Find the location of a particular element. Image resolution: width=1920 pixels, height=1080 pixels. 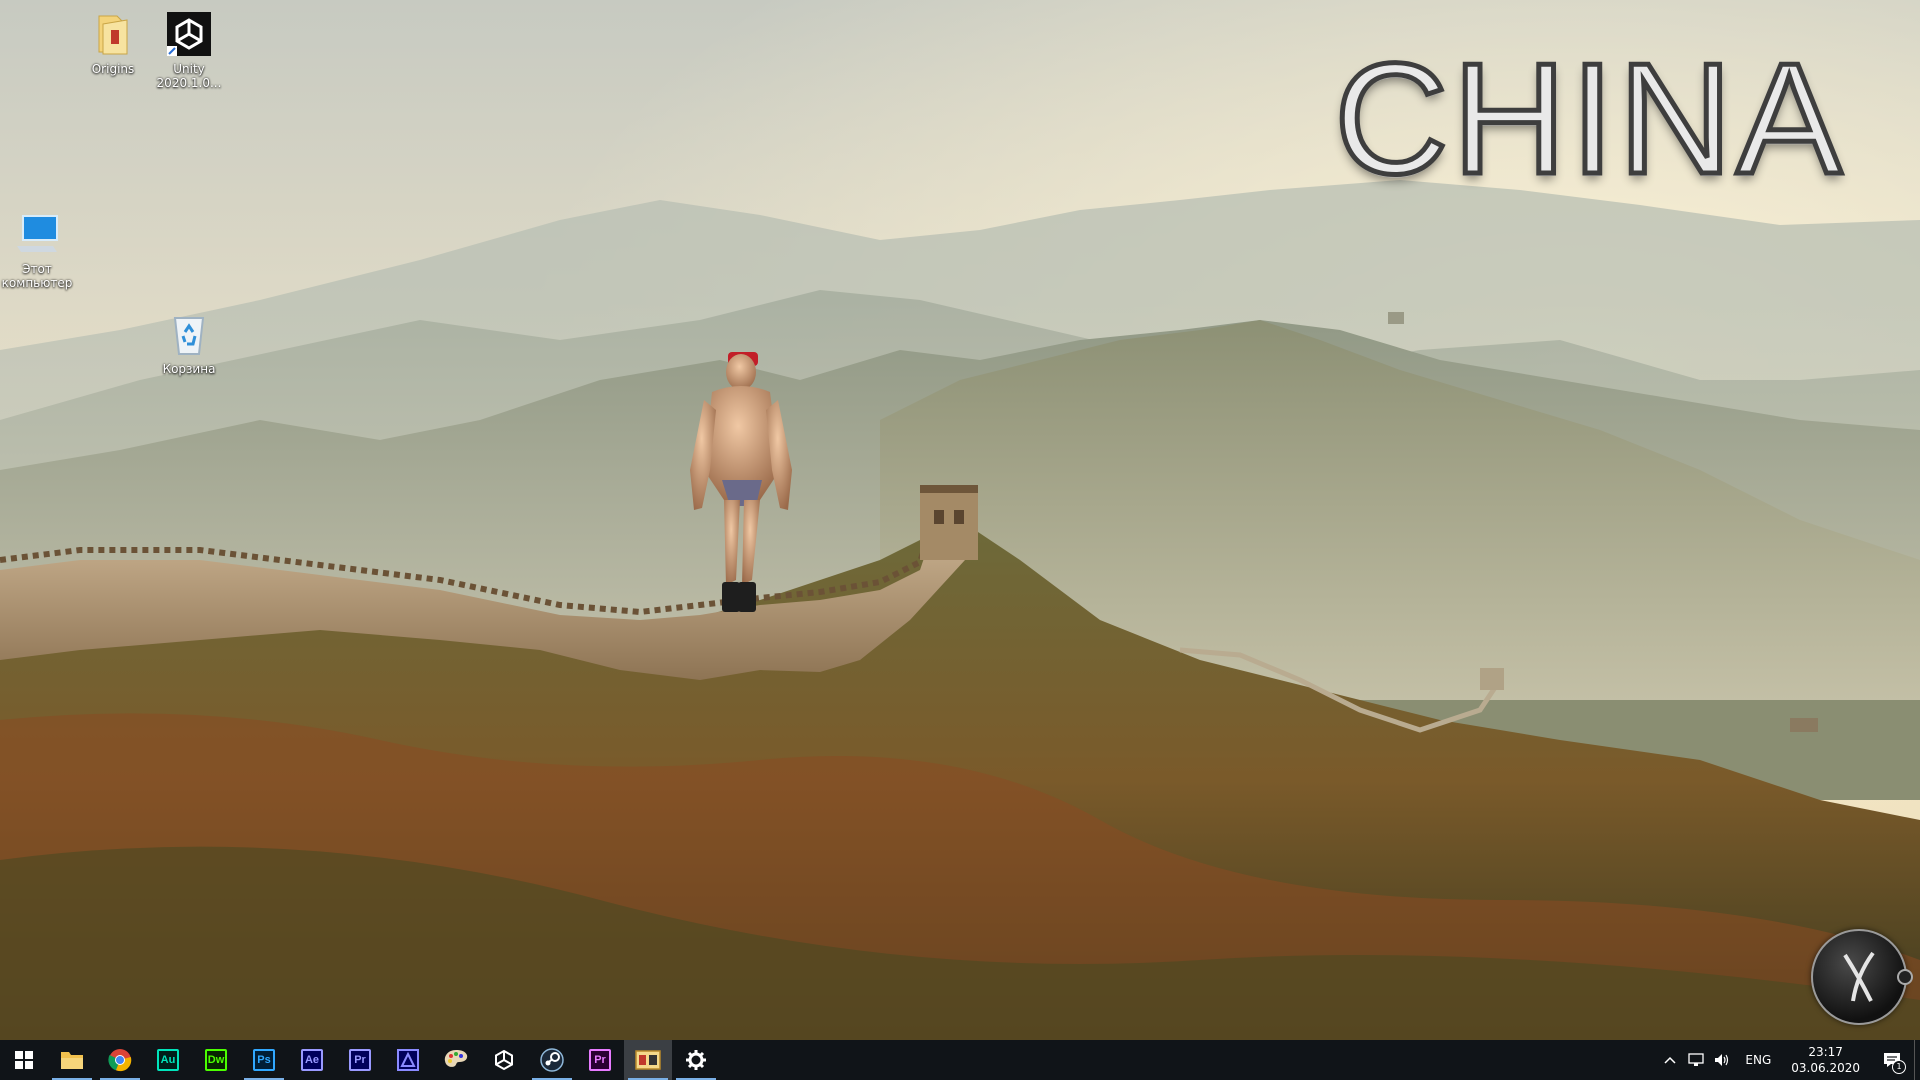

taskbar-steam is located at coordinates (552, 1060).